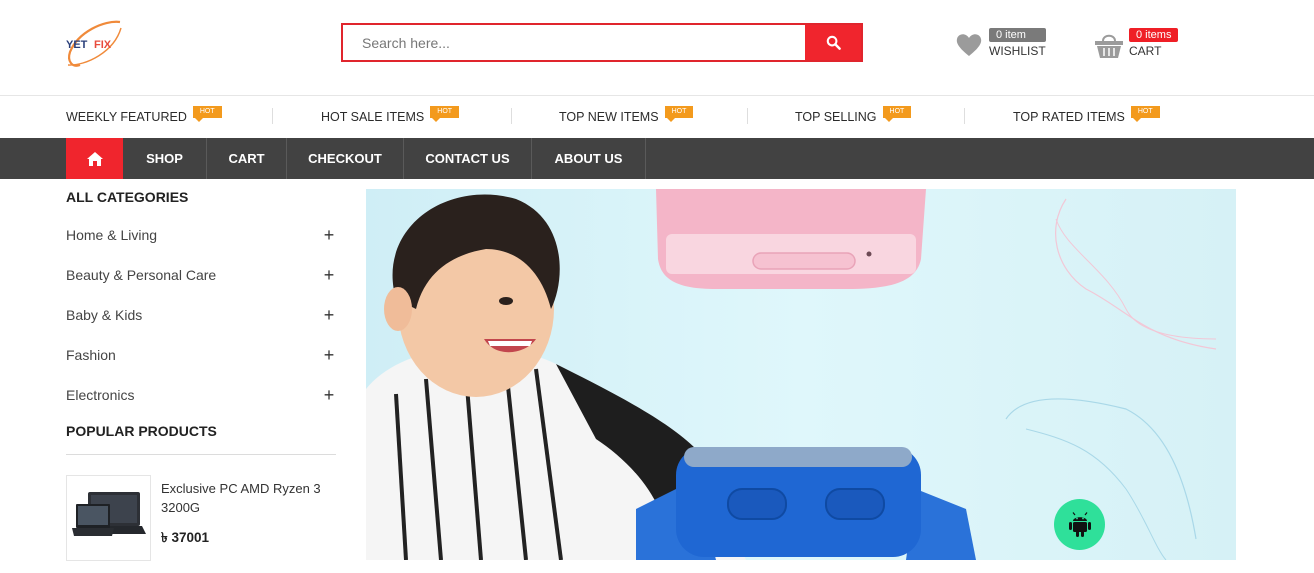  I want to click on category-label: Electronics, so click(100, 395).